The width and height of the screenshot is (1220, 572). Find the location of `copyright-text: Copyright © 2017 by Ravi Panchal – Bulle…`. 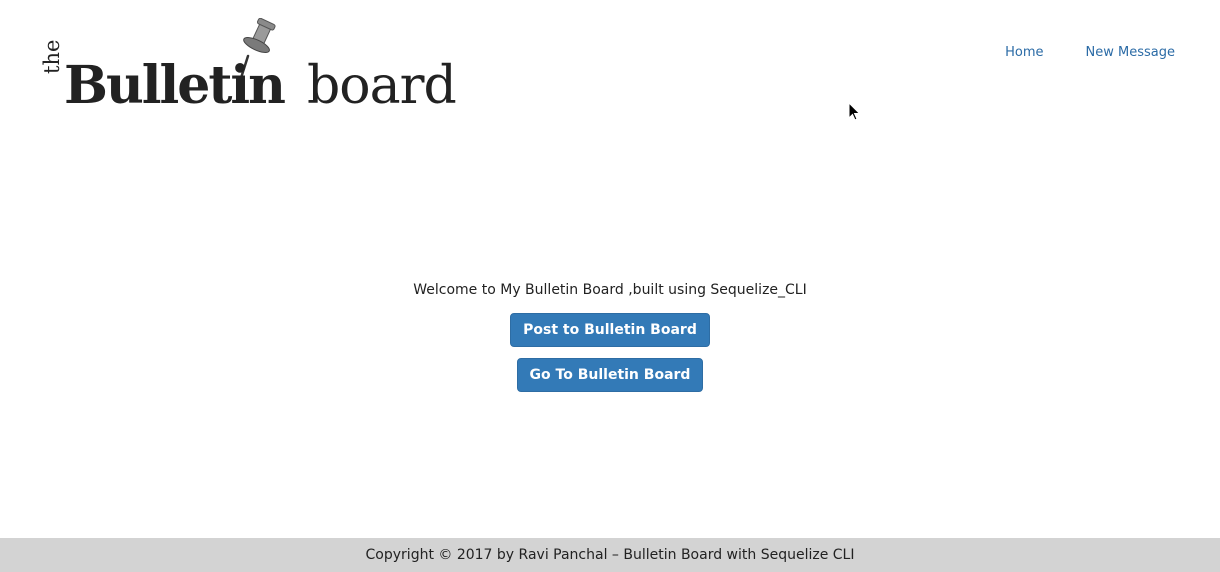

copyright-text: Copyright © 2017 by Ravi Panchal – Bulle… is located at coordinates (610, 555).